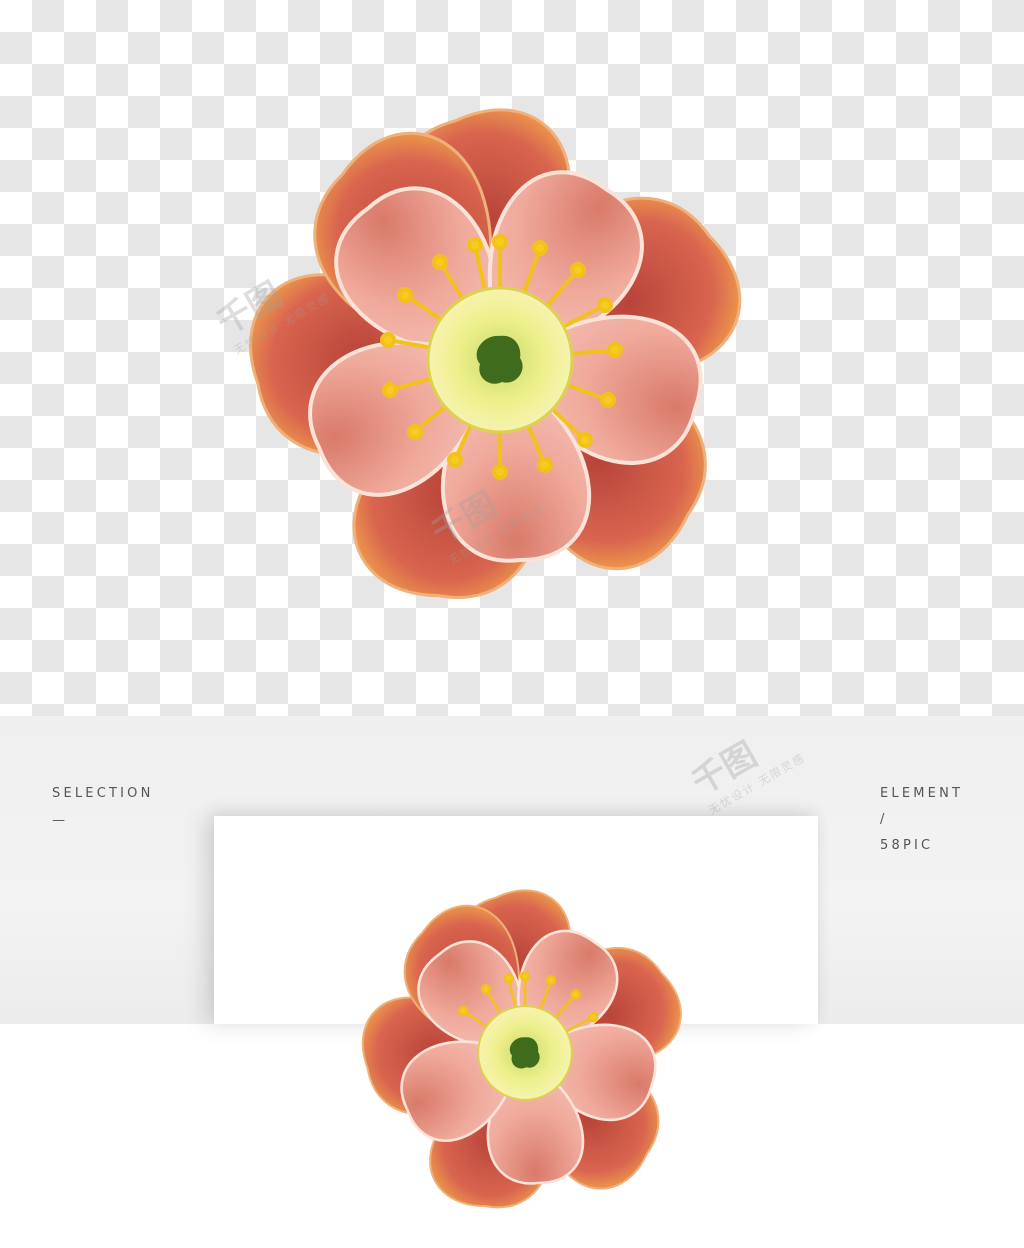 This screenshot has height=1248, width=1024. I want to click on selection-dash: —, so click(60, 820).